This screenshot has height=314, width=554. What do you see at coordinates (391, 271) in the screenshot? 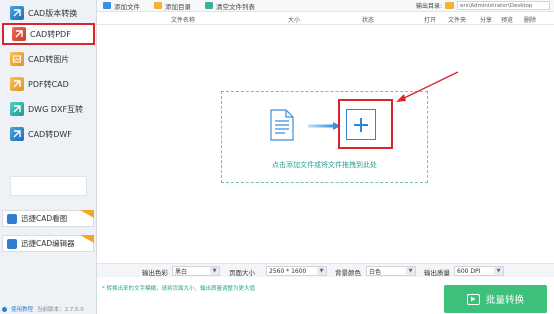
I see `bg-color-select: 白色 ▼` at bounding box center [391, 271].